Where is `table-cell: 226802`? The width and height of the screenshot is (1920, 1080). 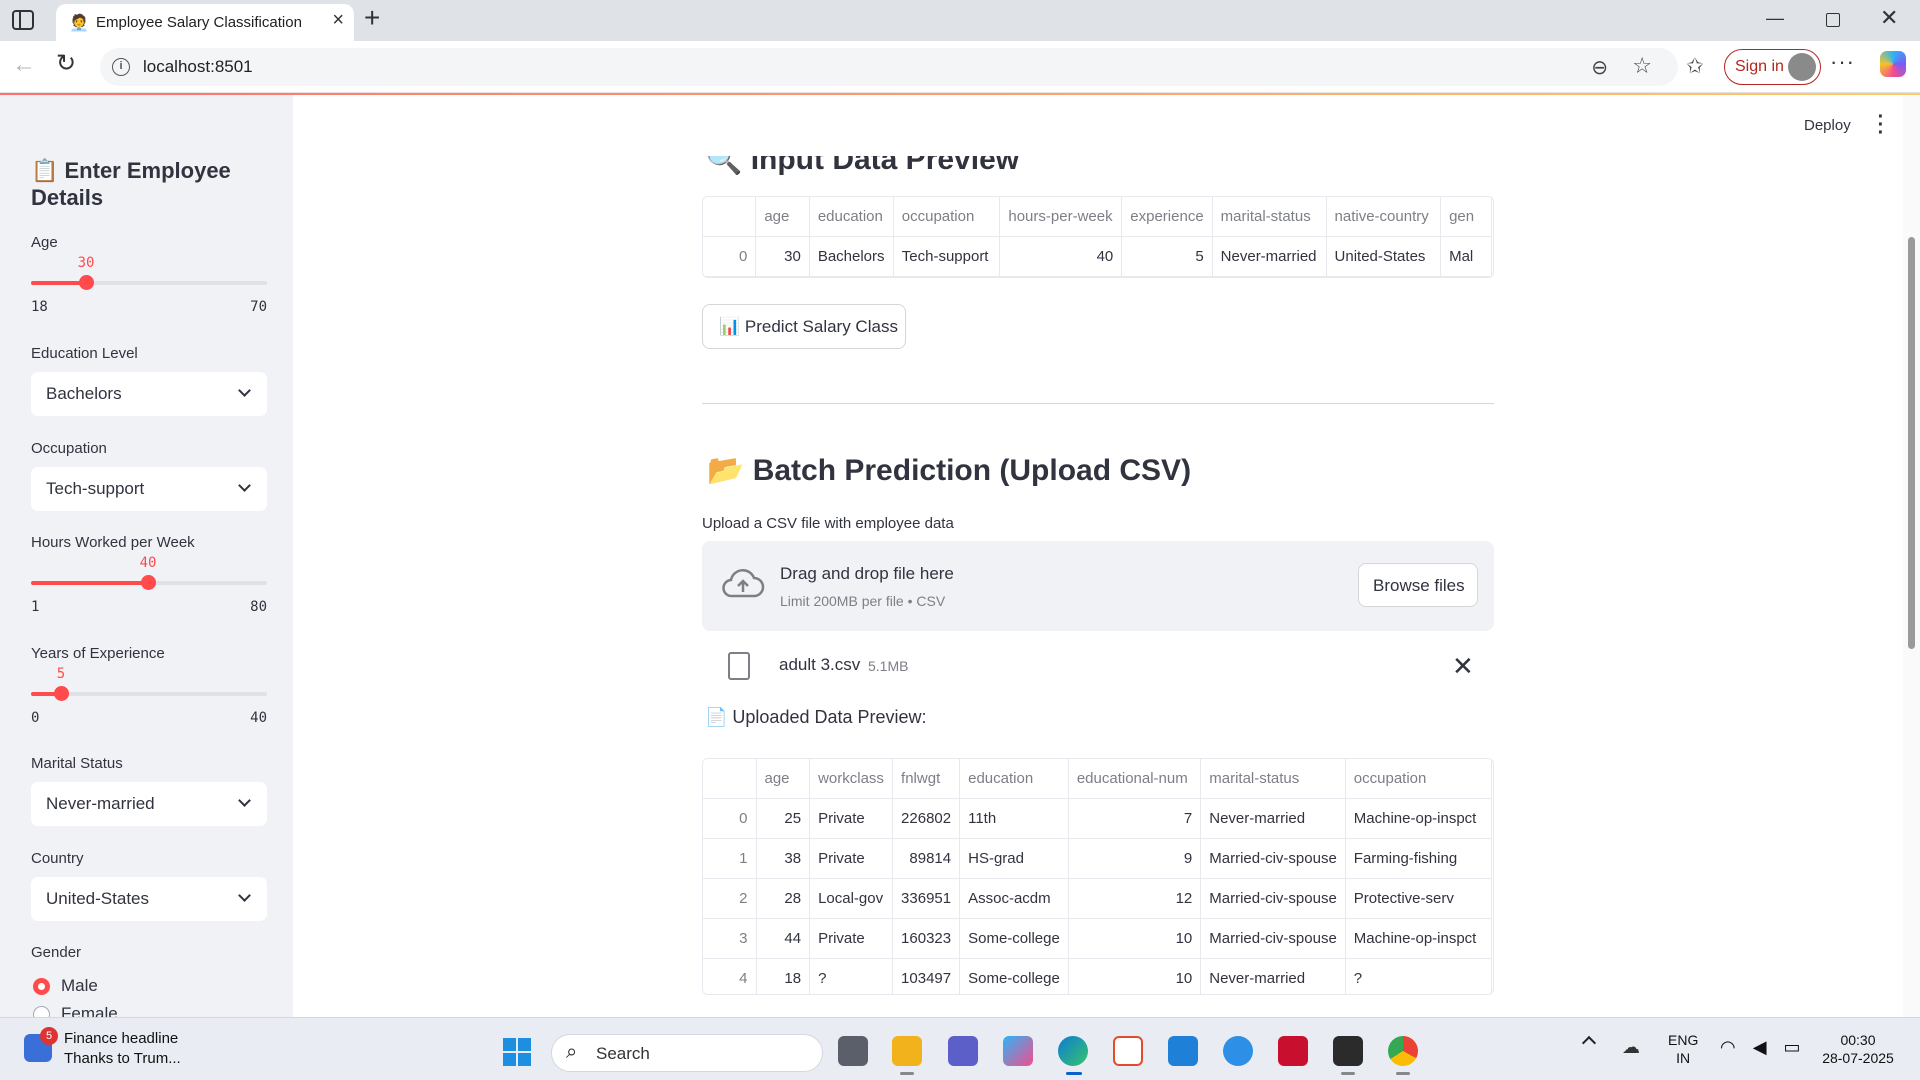 table-cell: 226802 is located at coordinates (926, 818).